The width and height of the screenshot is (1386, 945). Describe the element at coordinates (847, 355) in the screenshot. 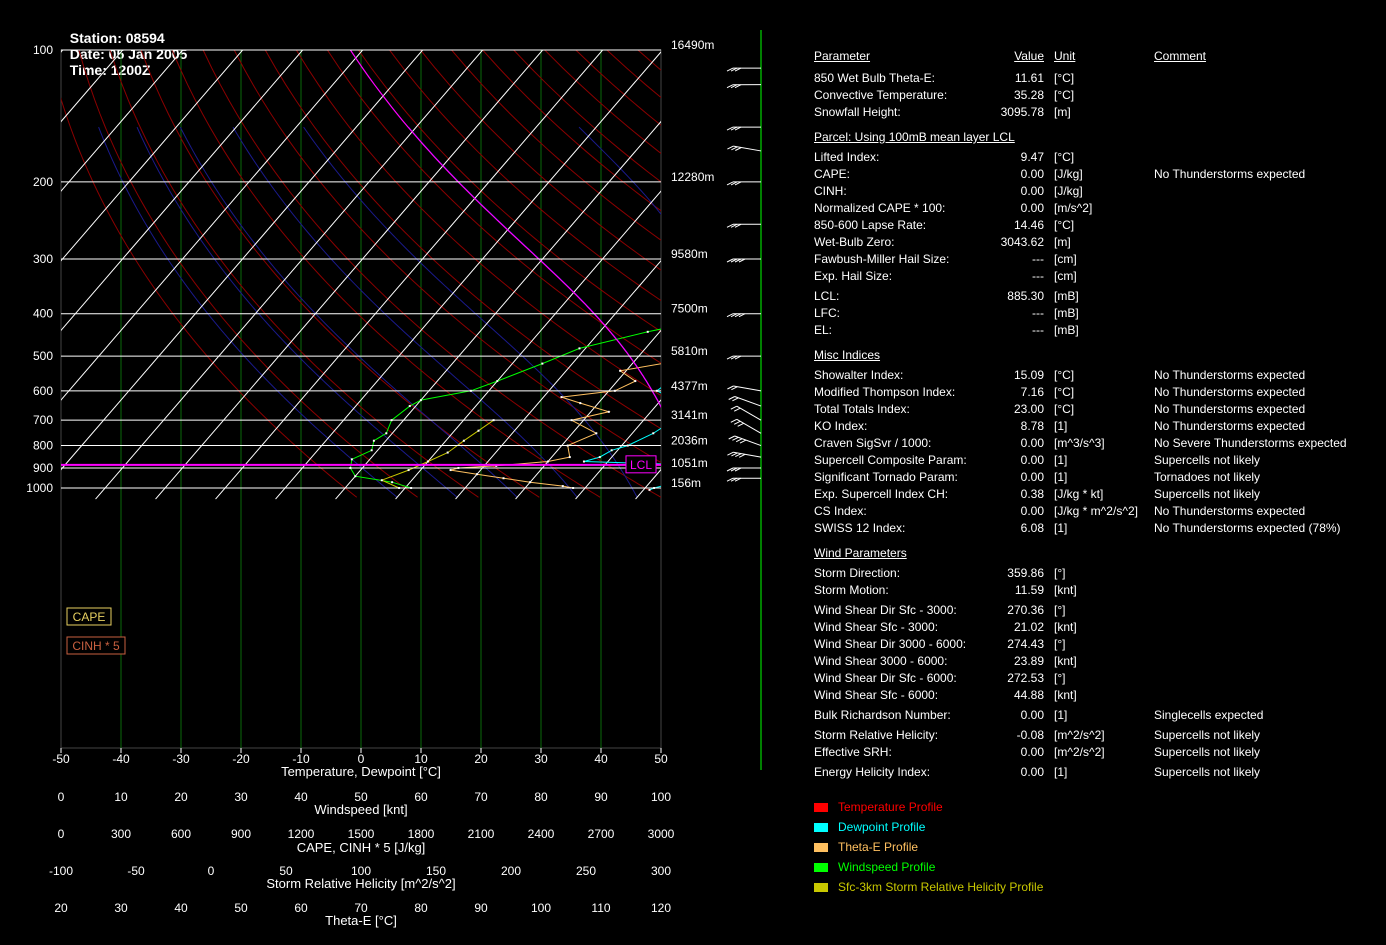

I see `section-title: Misc Indices` at that location.